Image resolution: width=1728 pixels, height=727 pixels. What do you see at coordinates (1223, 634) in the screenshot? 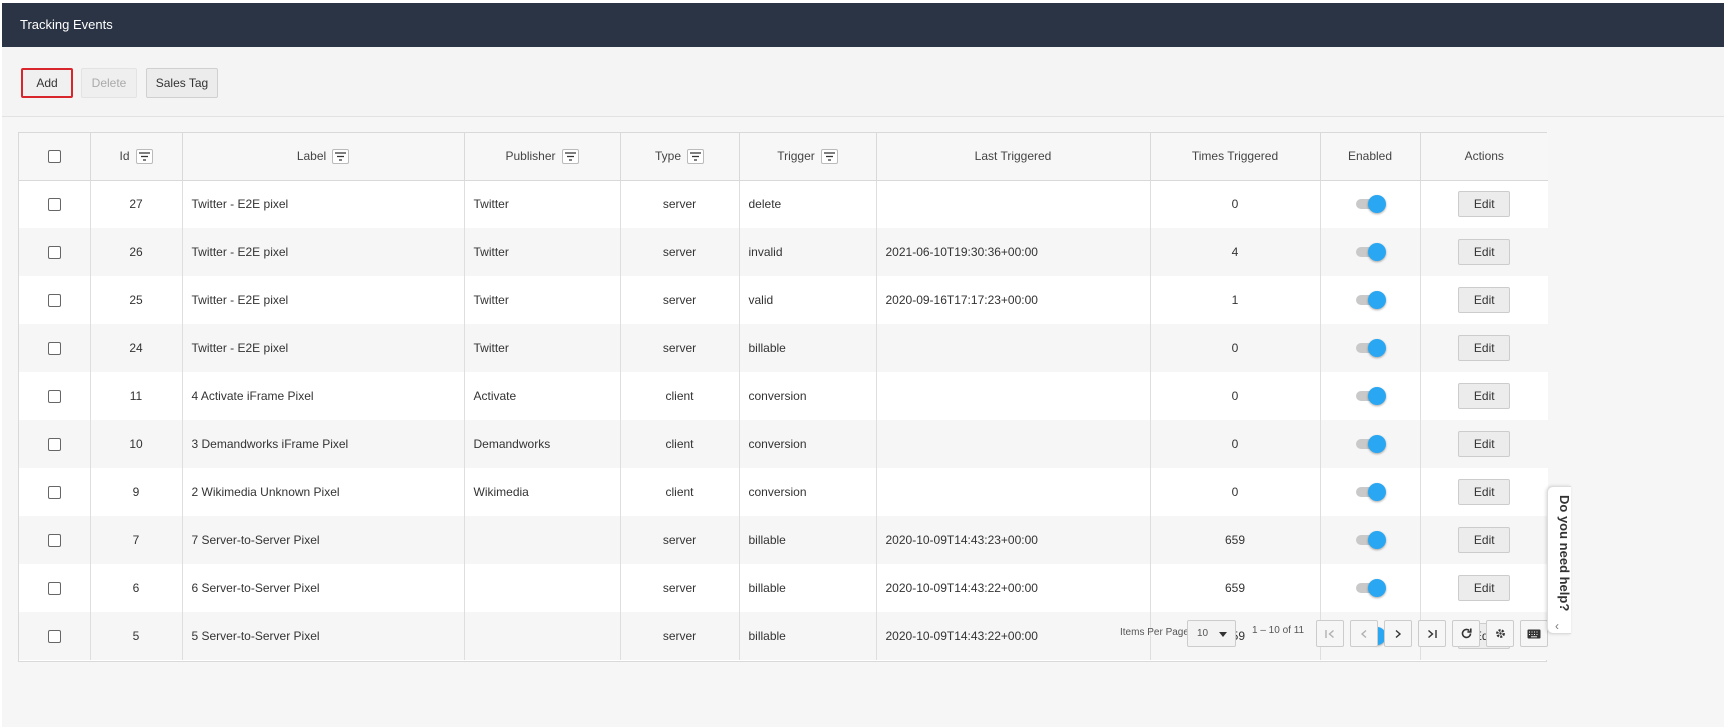
I see `chevron-down-icon` at bounding box center [1223, 634].